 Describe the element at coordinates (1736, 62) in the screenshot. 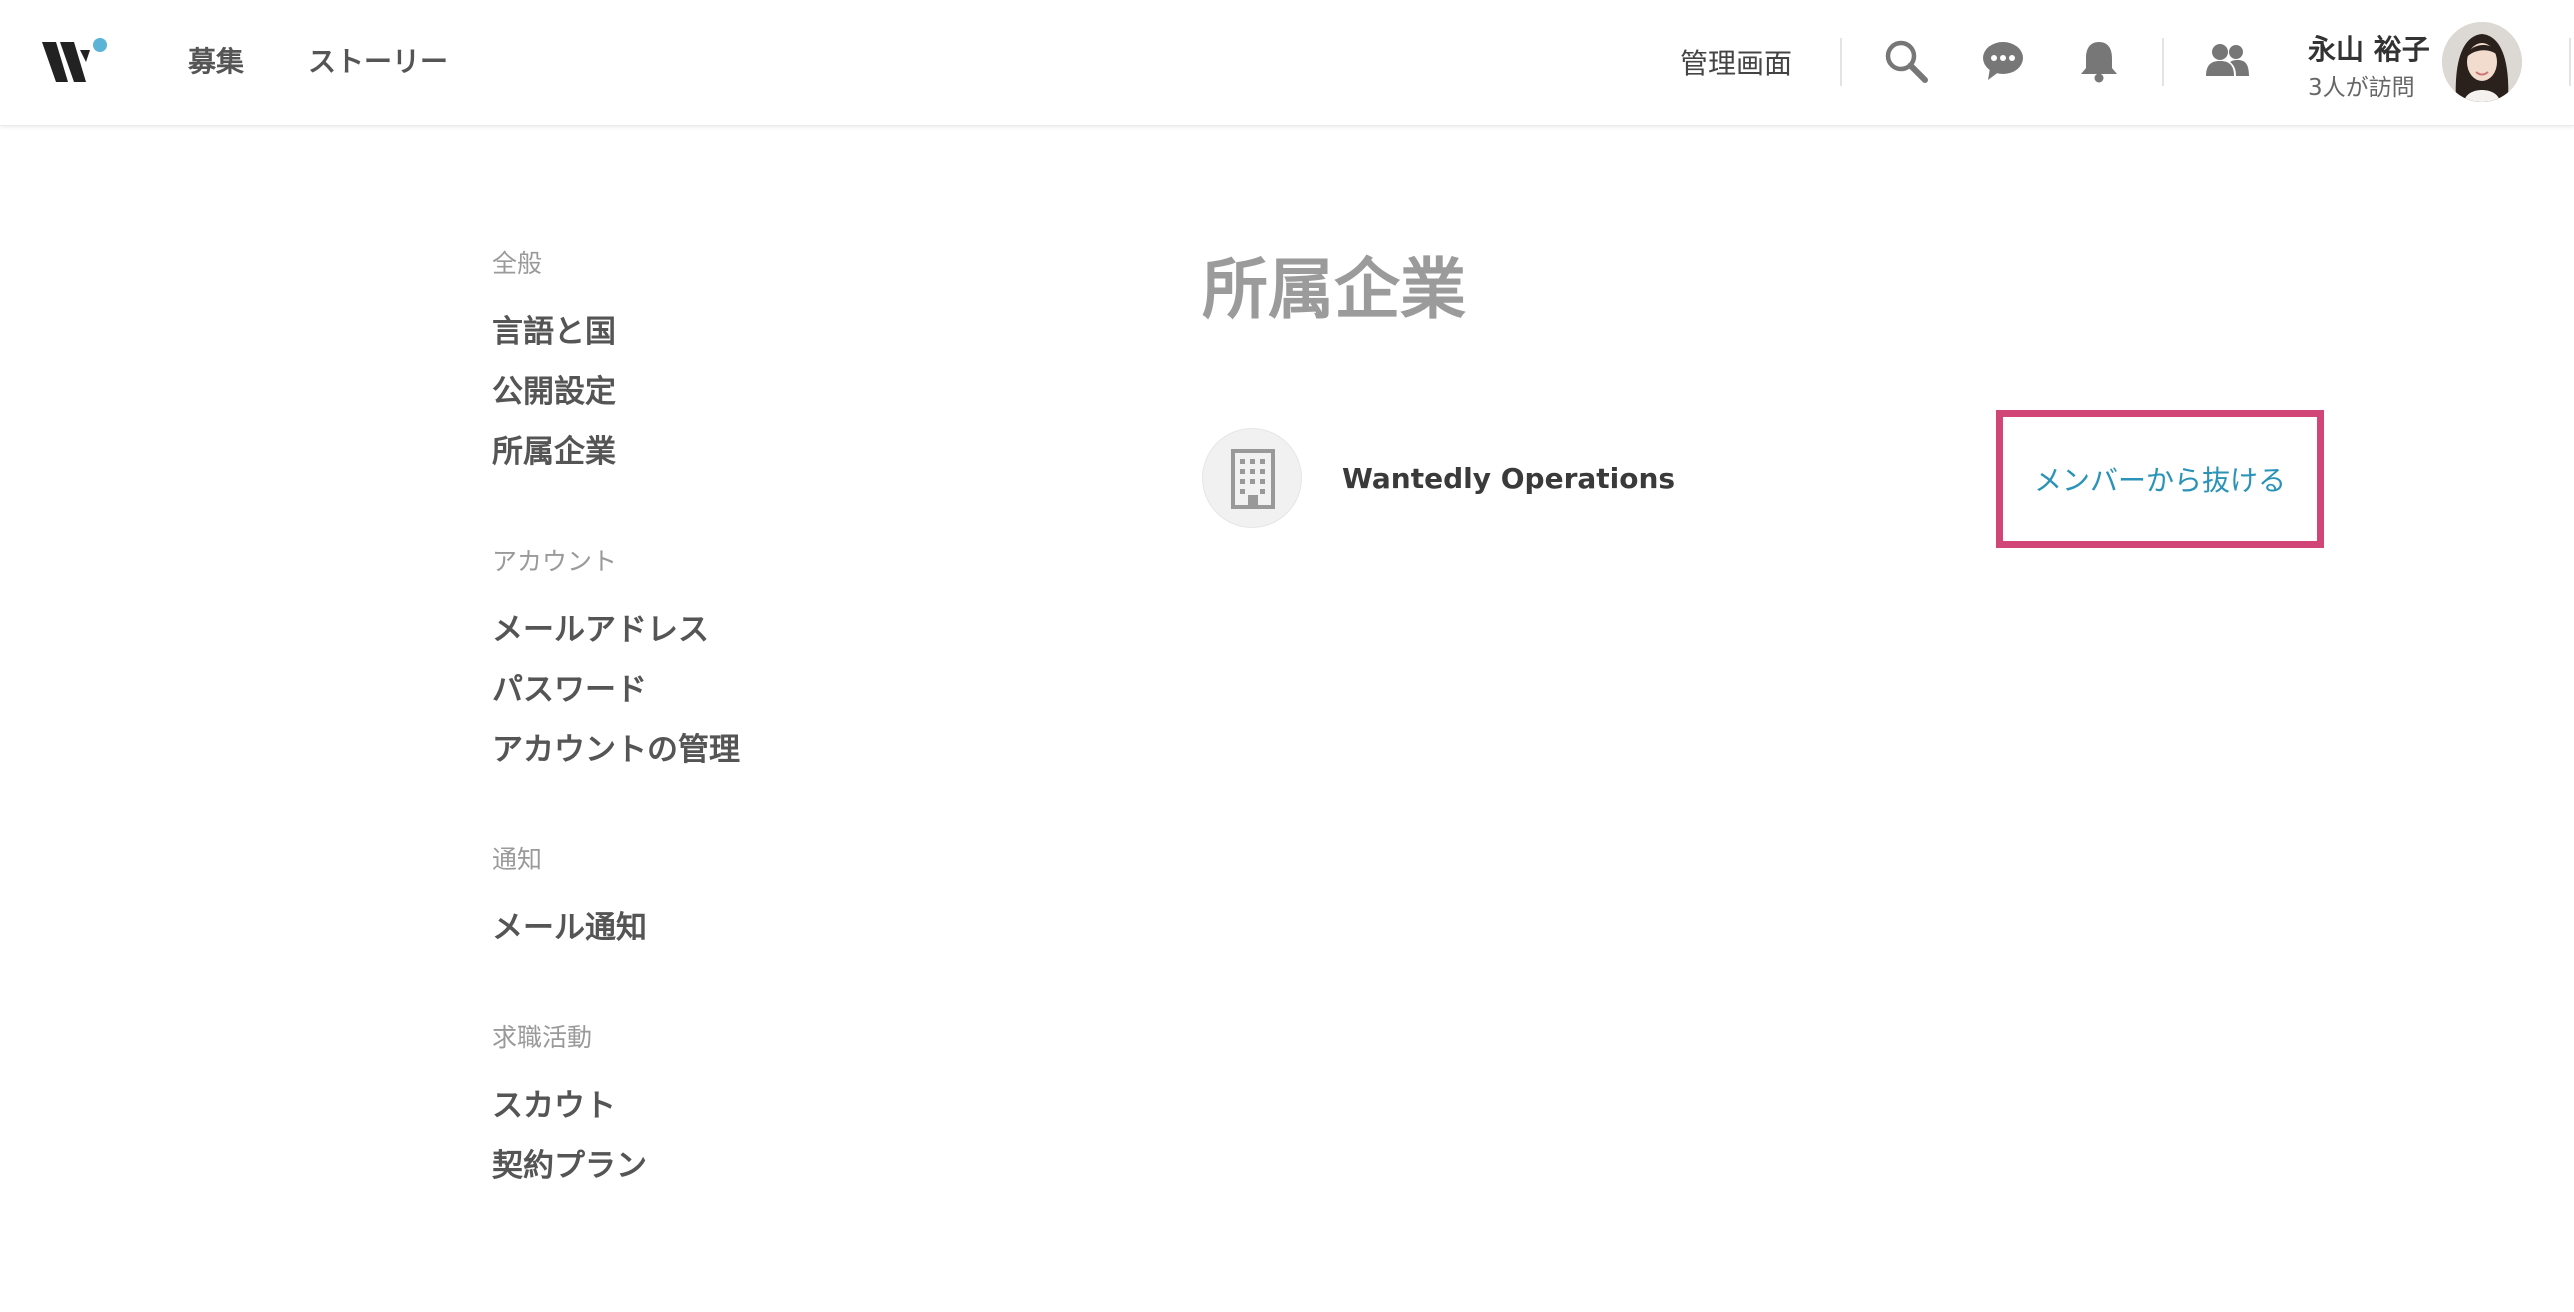

I see `admin-link: 管理画面` at that location.